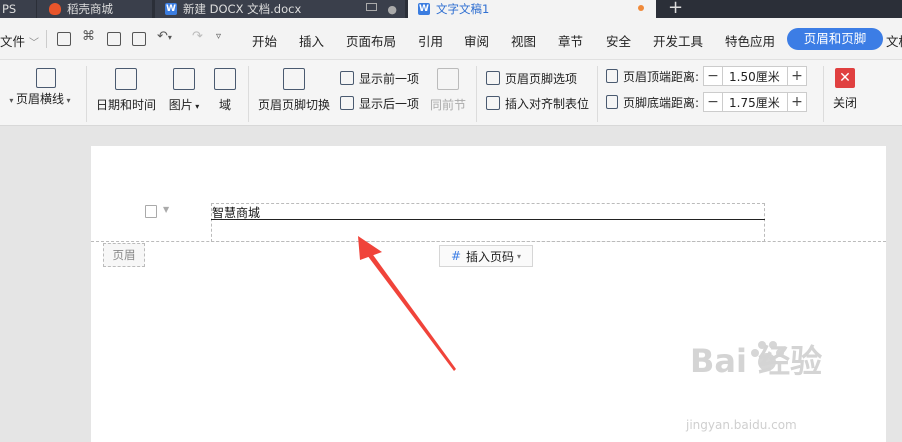  What do you see at coordinates (756, 361) in the screenshot?
I see `watermark-logo: Bai 经验` at bounding box center [756, 361].